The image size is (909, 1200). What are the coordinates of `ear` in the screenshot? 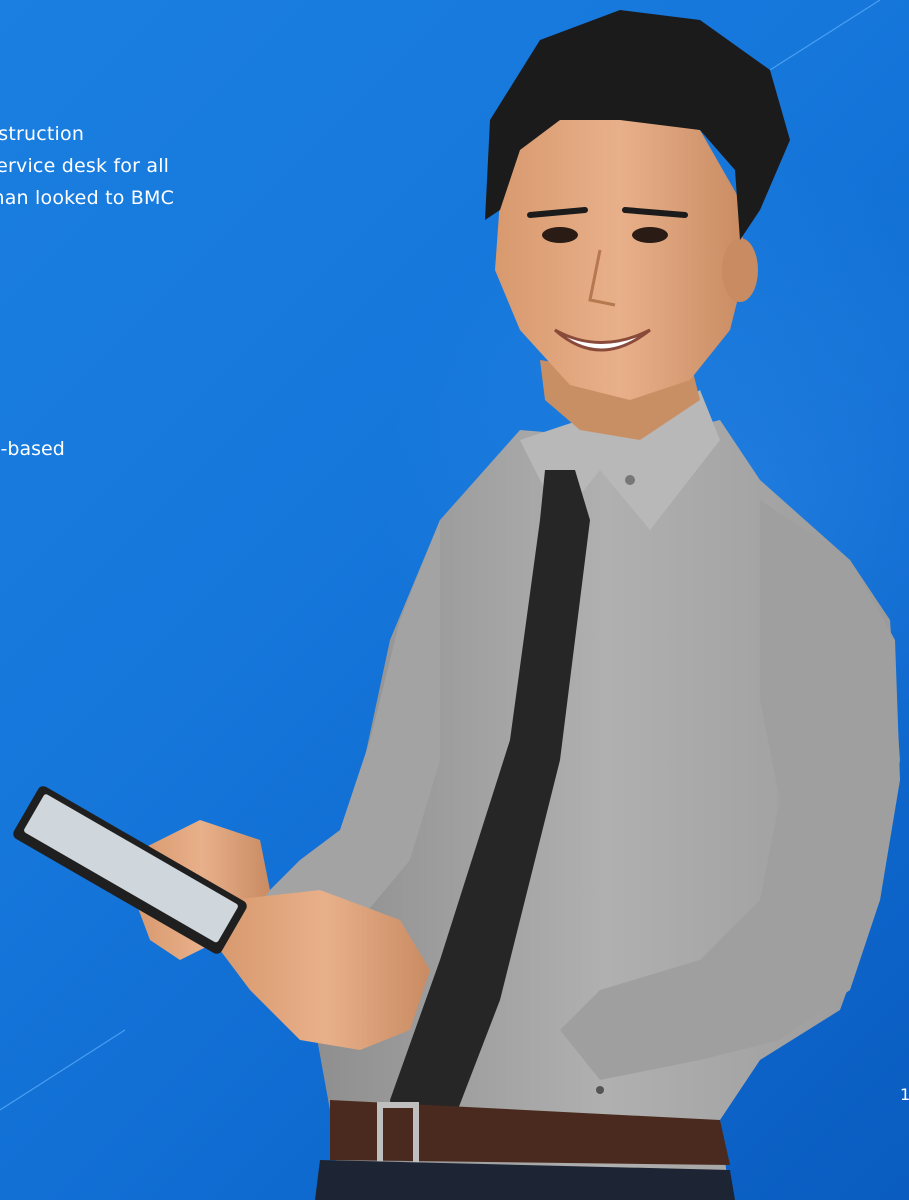 It's located at (740, 270).